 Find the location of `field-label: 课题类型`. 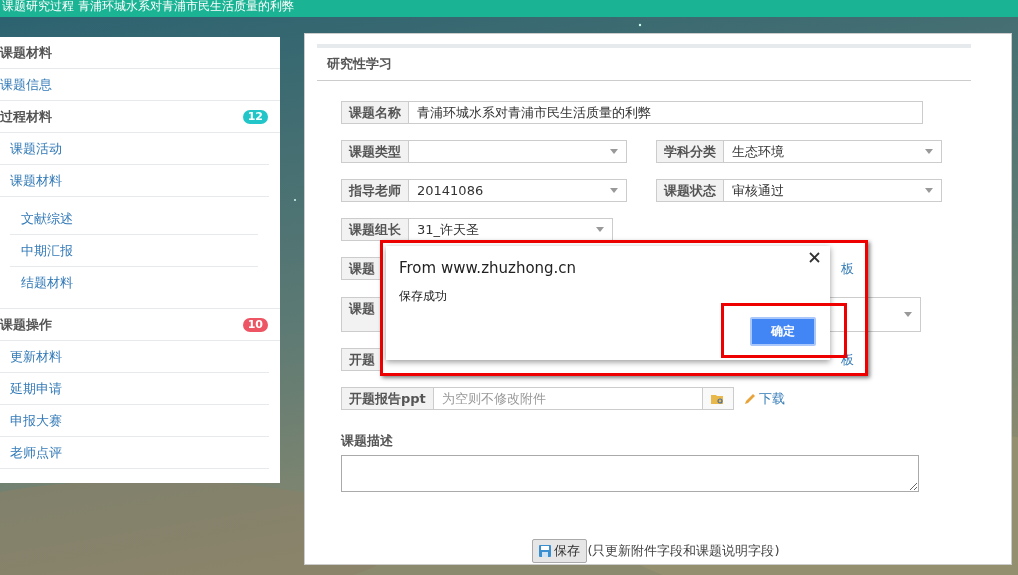

field-label: 课题类型 is located at coordinates (375, 151).